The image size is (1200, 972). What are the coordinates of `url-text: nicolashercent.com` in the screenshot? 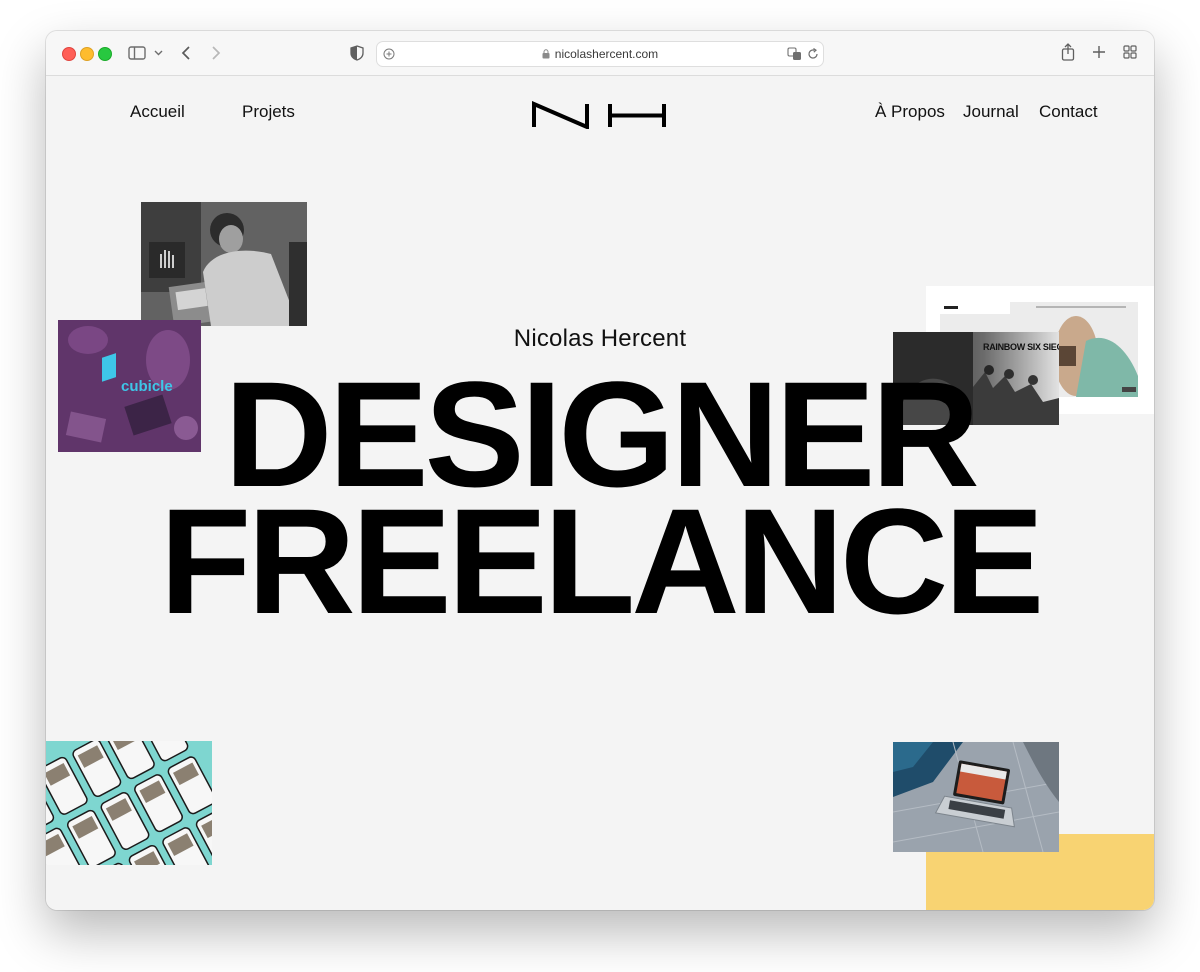 It's located at (606, 54).